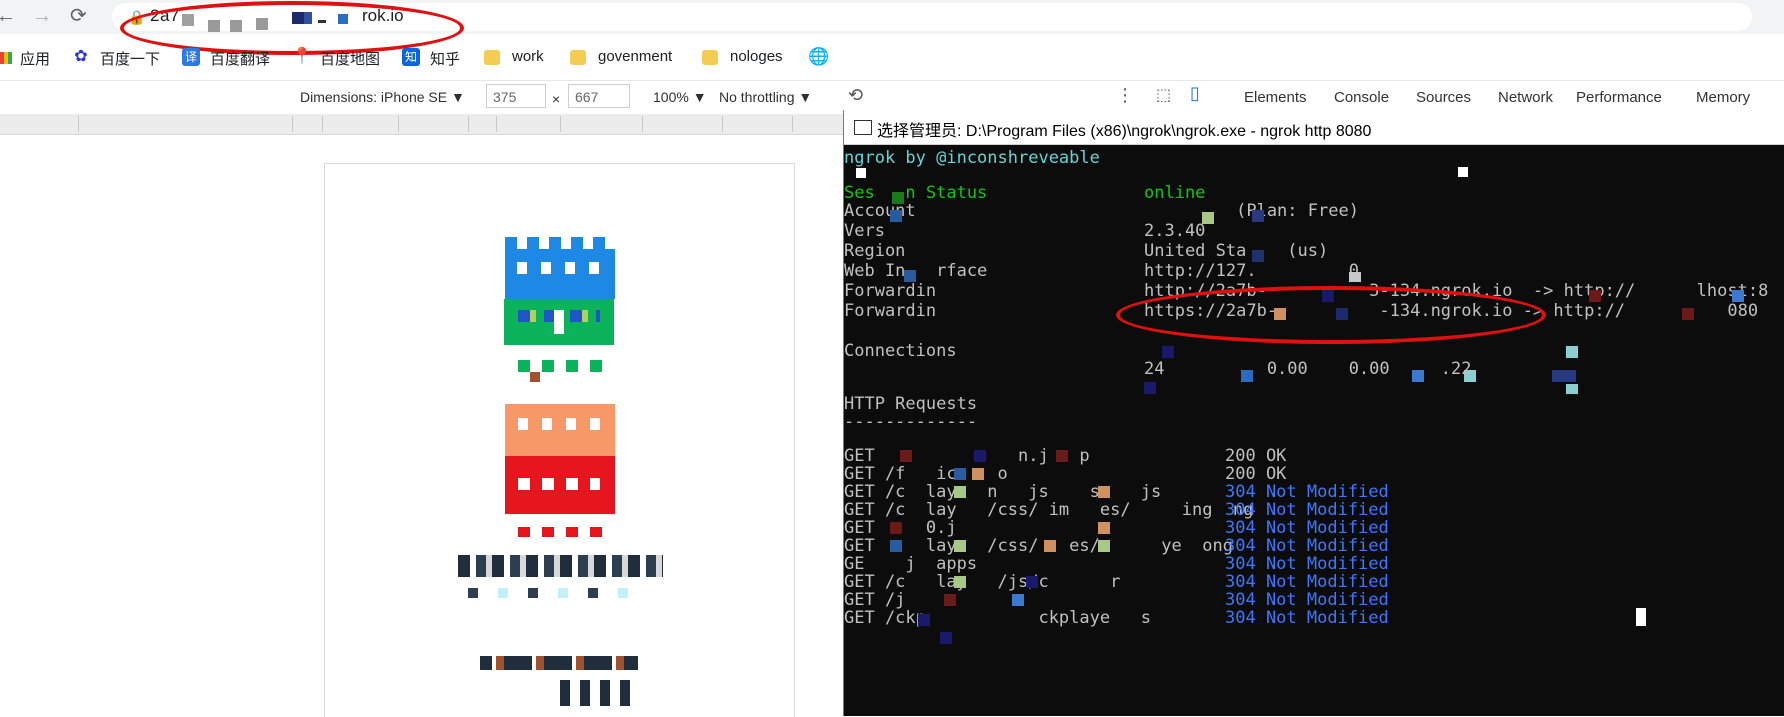 The height and width of the screenshot is (717, 1784). Describe the element at coordinates (445, 58) in the screenshot. I see `bookmark-zhihu: 知乎` at that location.